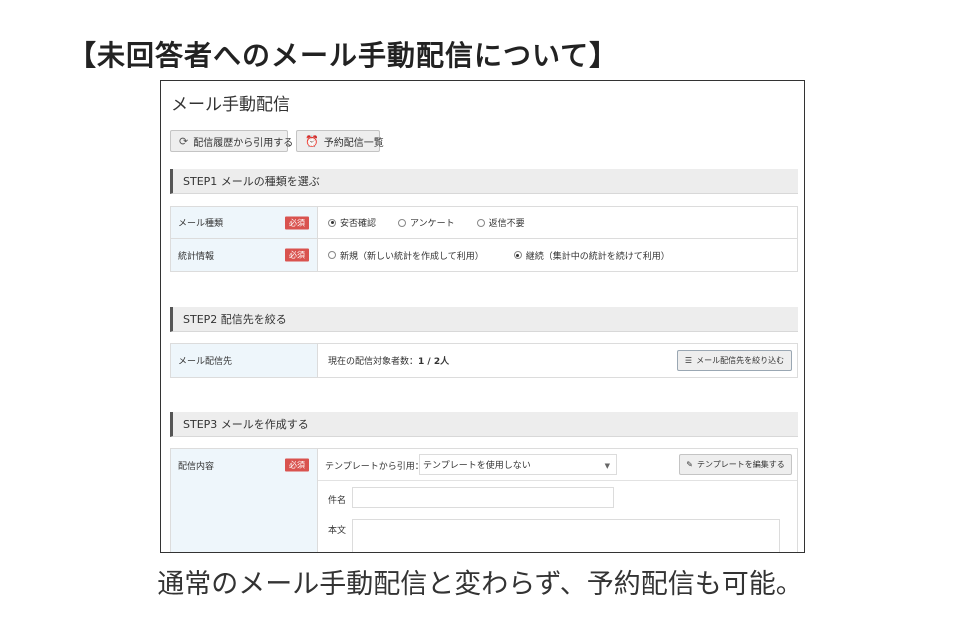 The height and width of the screenshot is (632, 960). I want to click on step1-header: STEP1 メールの種類を選ぶ, so click(484, 181).